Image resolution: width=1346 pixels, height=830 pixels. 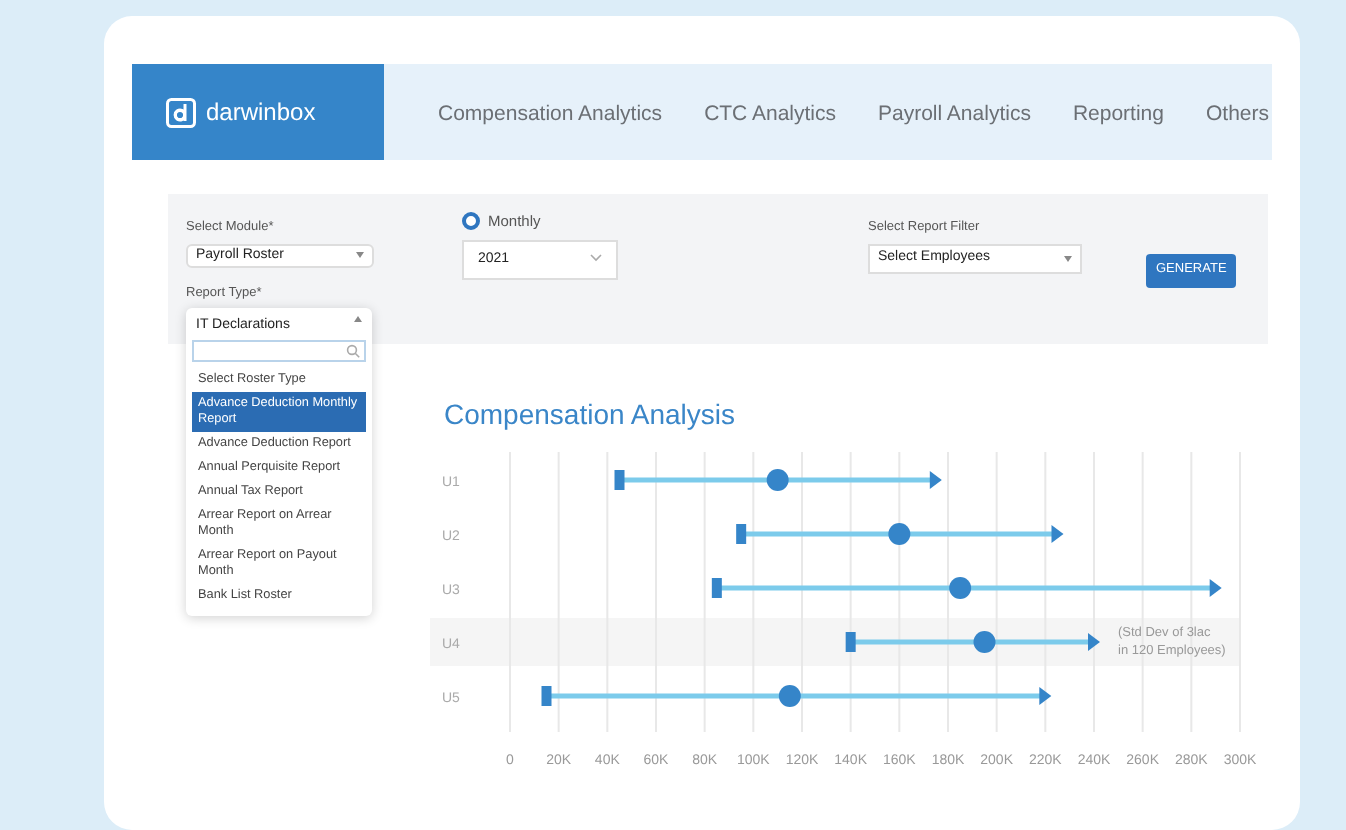 What do you see at coordinates (954, 116) in the screenshot?
I see `nav-link: Payroll Analytics` at bounding box center [954, 116].